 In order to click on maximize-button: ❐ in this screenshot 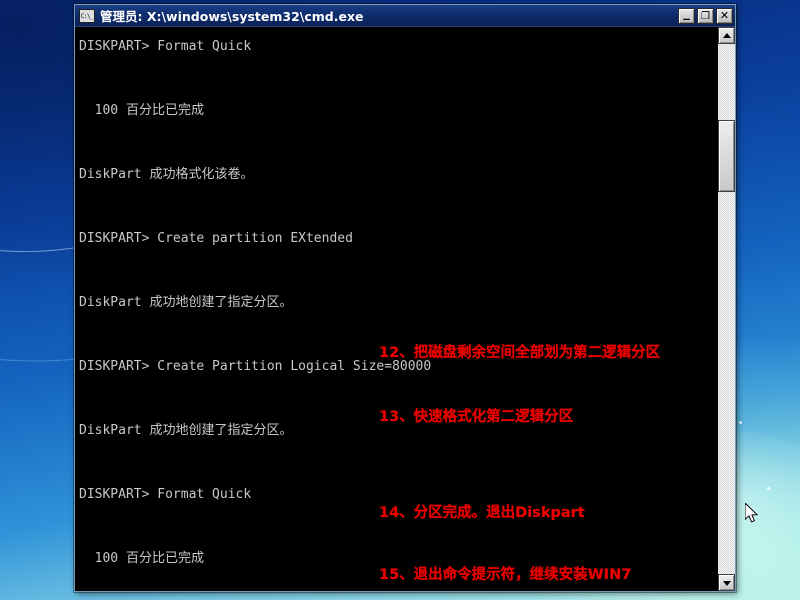, I will do `click(705, 15)`.